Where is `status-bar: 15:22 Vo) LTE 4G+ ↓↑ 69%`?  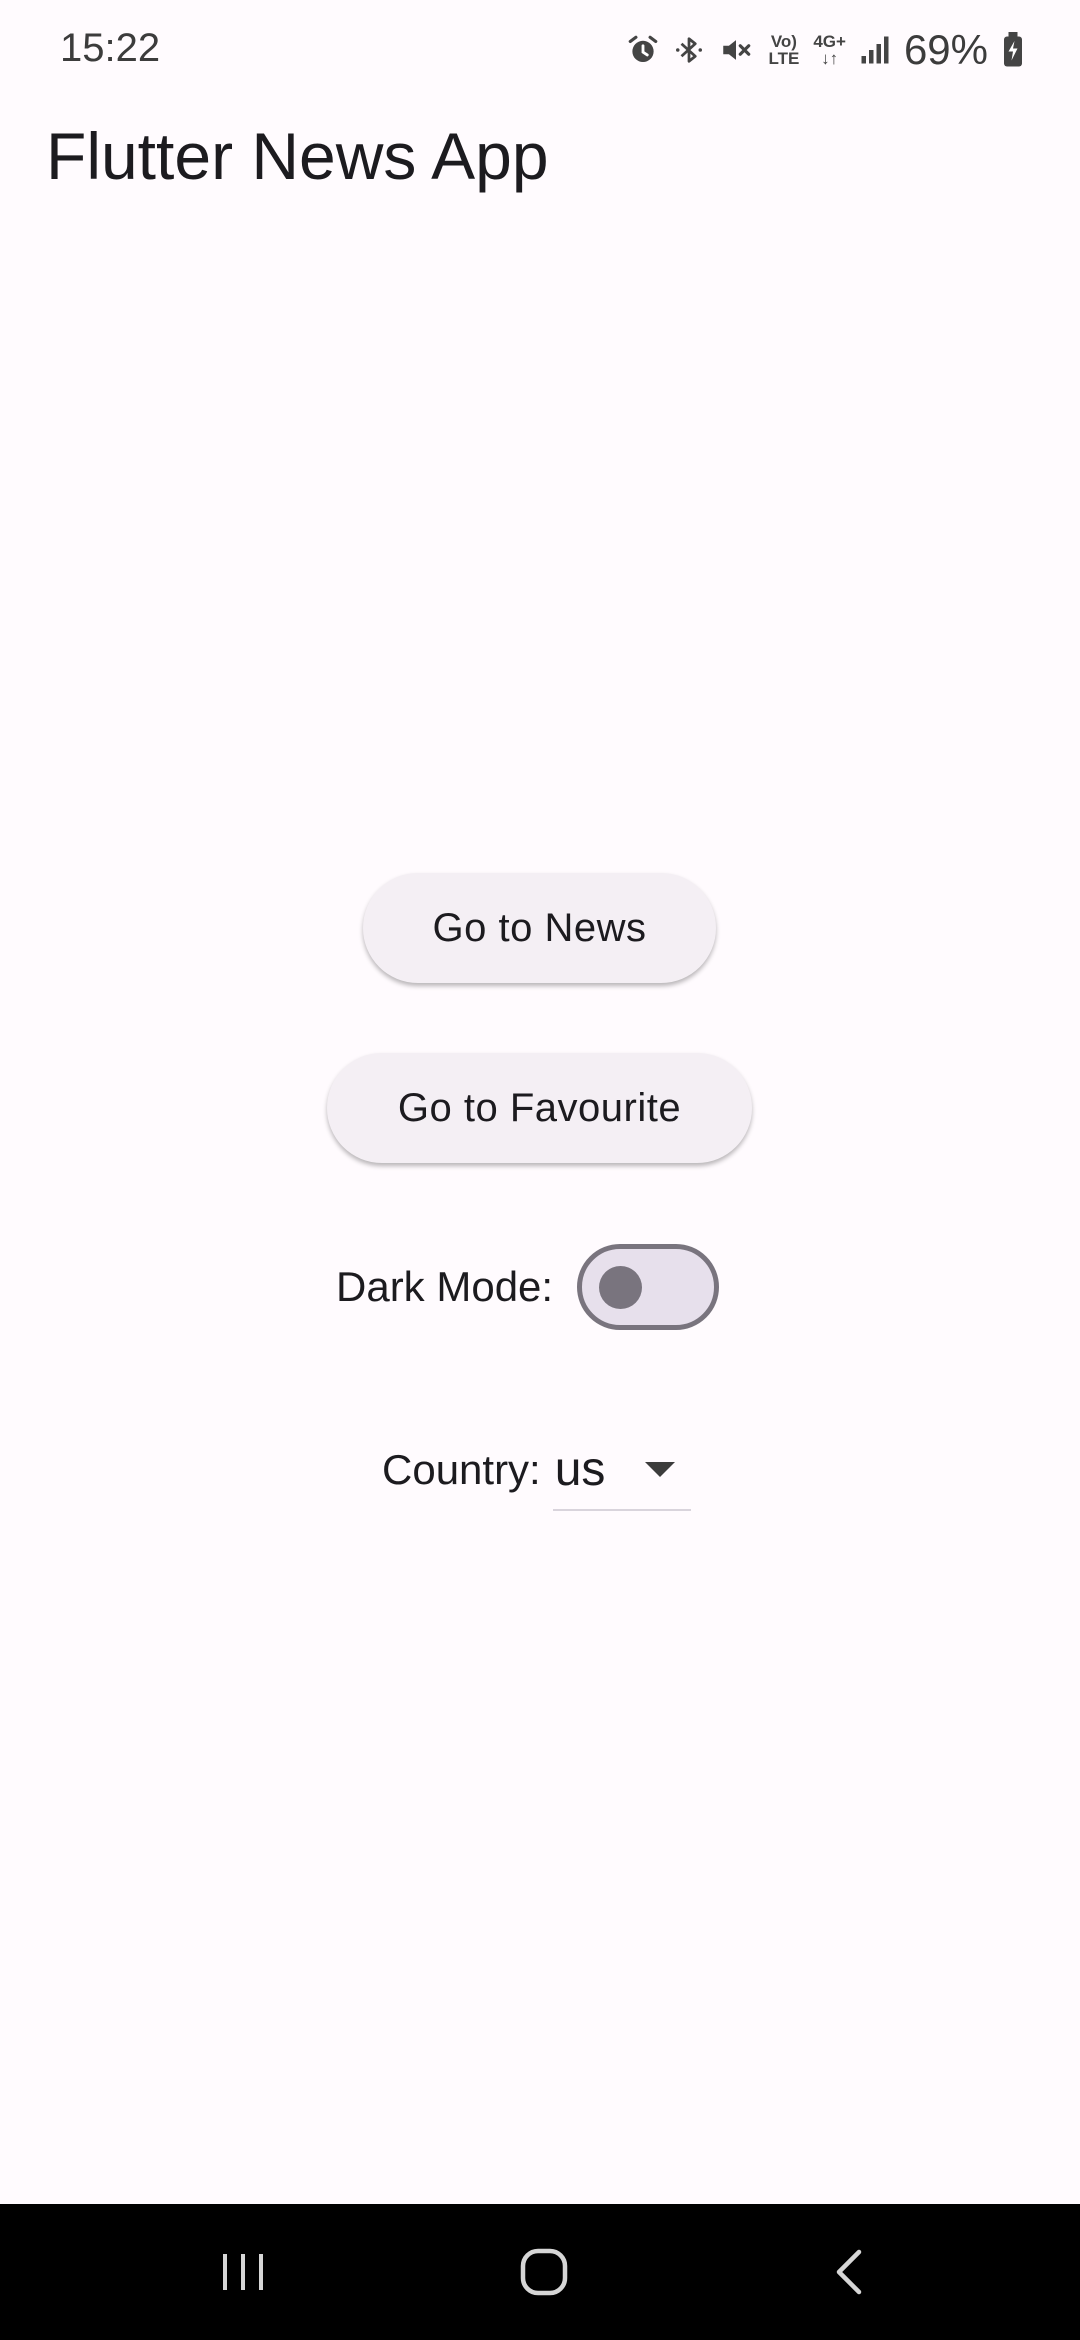 status-bar: 15:22 Vo) LTE 4G+ ↓↑ 69% is located at coordinates (540, 50).